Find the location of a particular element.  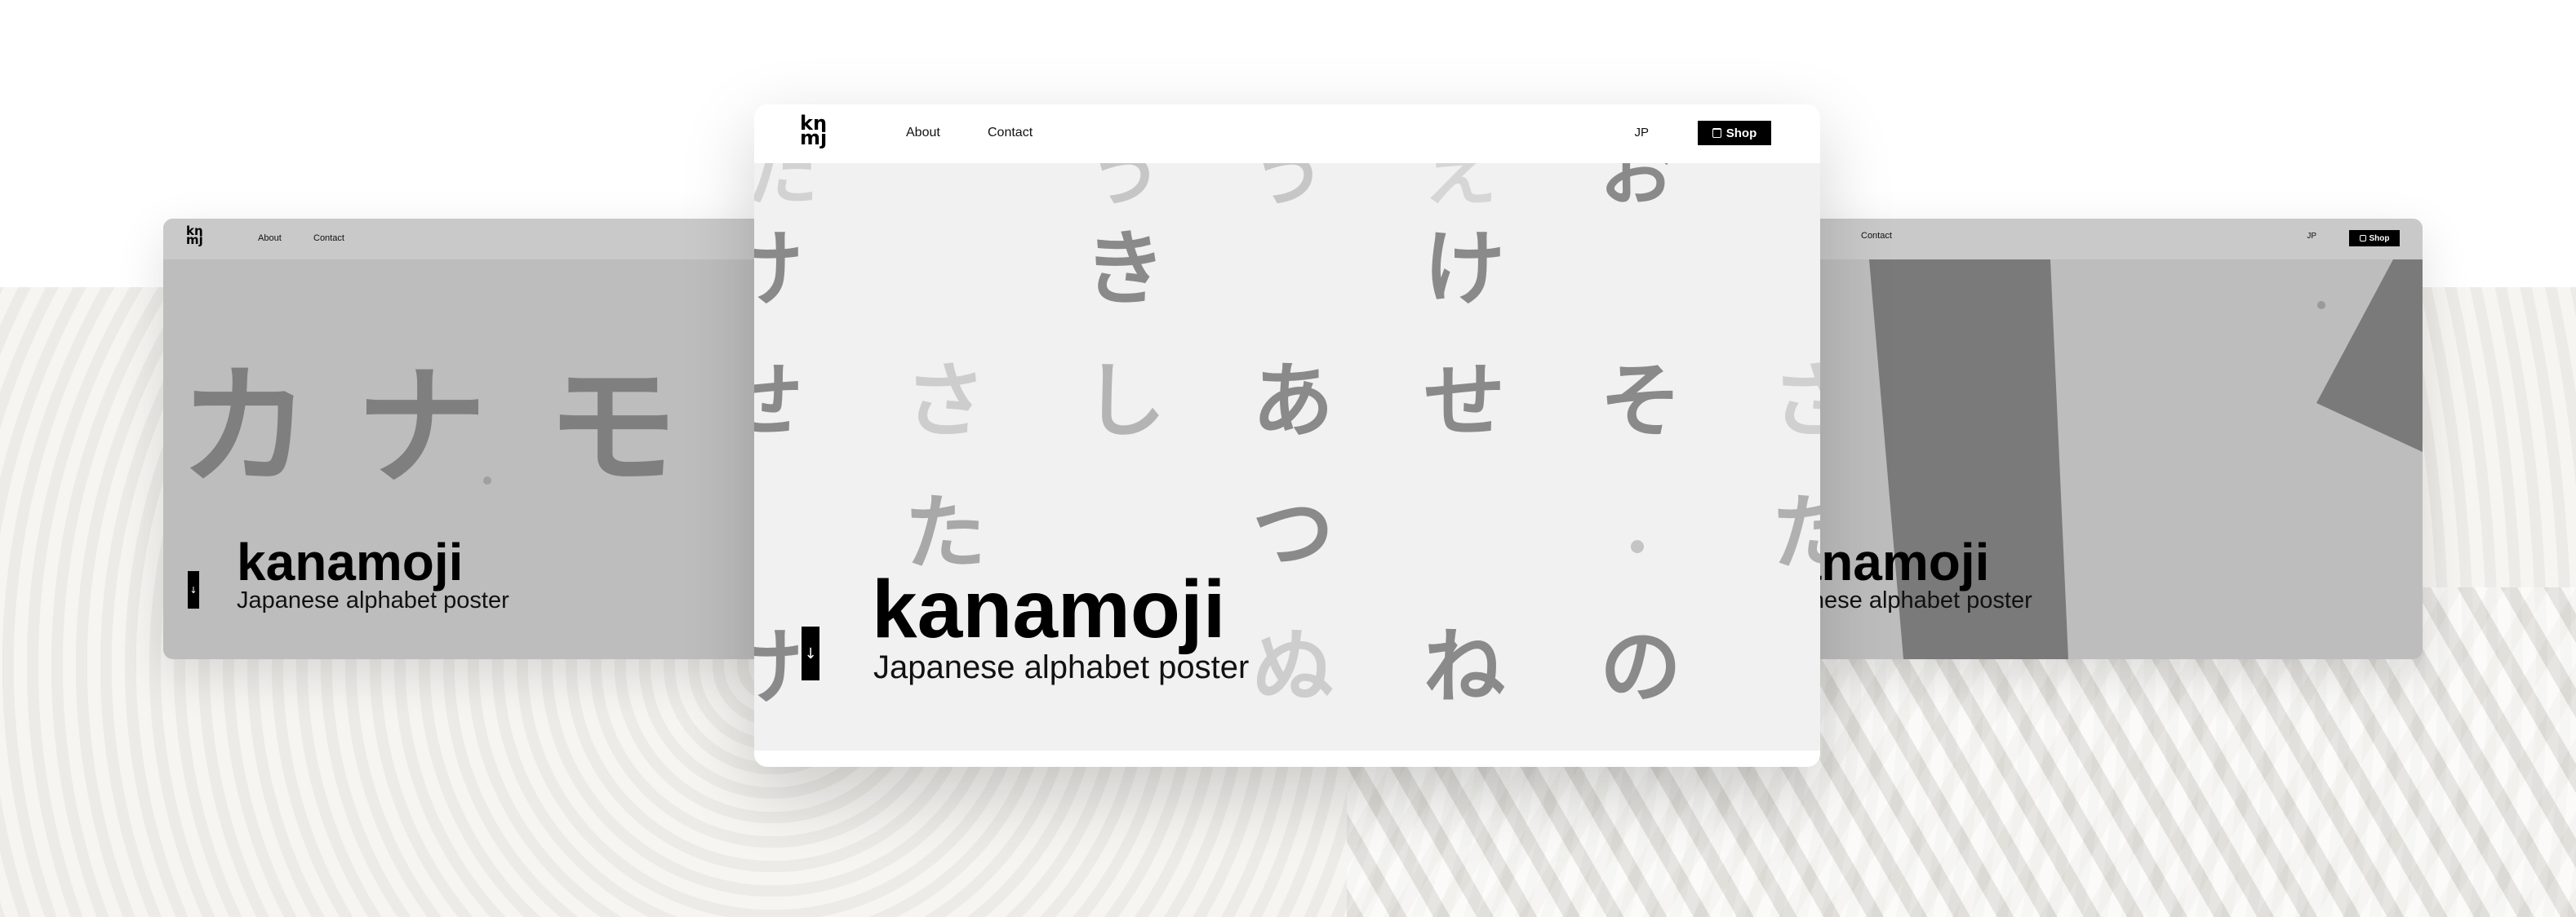

kana-glyph: そ is located at coordinates (1640, 401).